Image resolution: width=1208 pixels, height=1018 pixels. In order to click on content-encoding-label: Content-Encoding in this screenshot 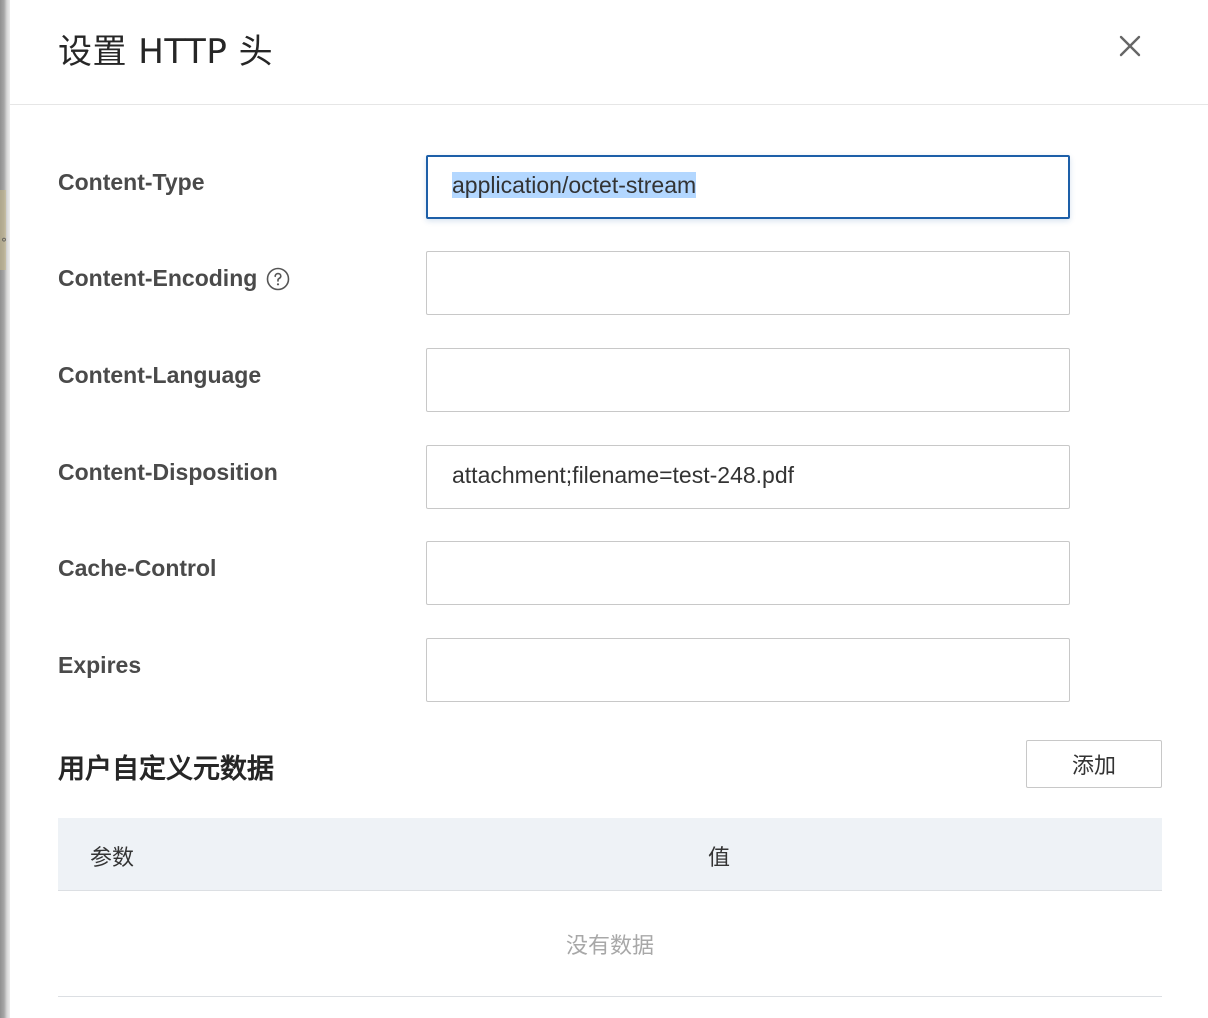, I will do `click(174, 278)`.